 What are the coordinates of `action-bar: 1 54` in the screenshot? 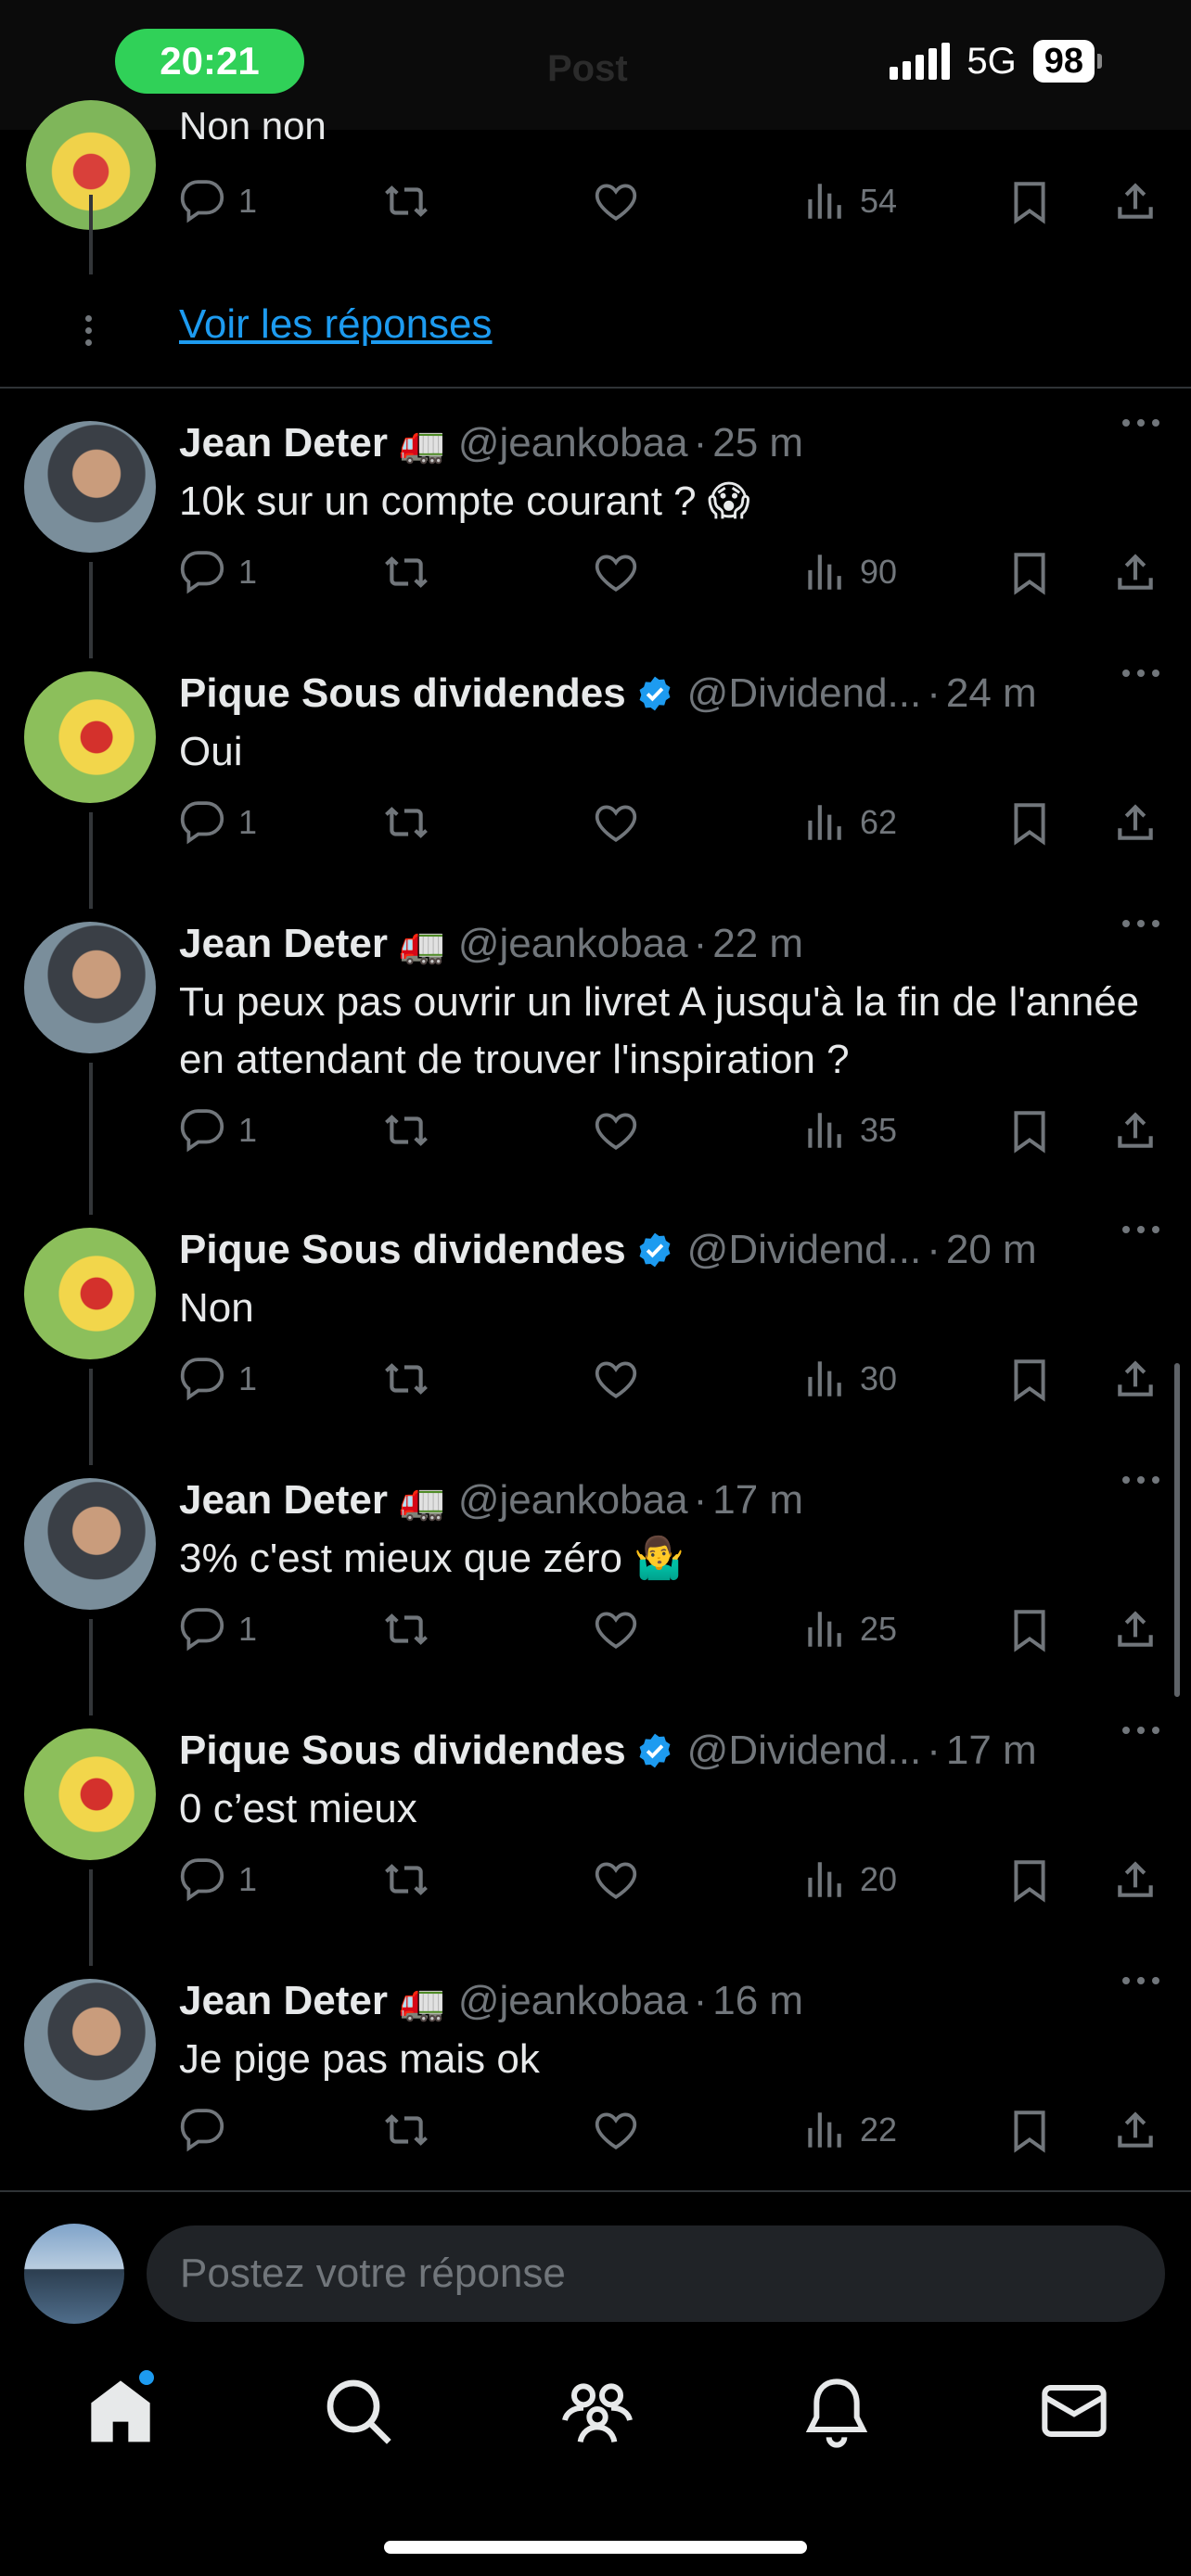 It's located at (675, 204).